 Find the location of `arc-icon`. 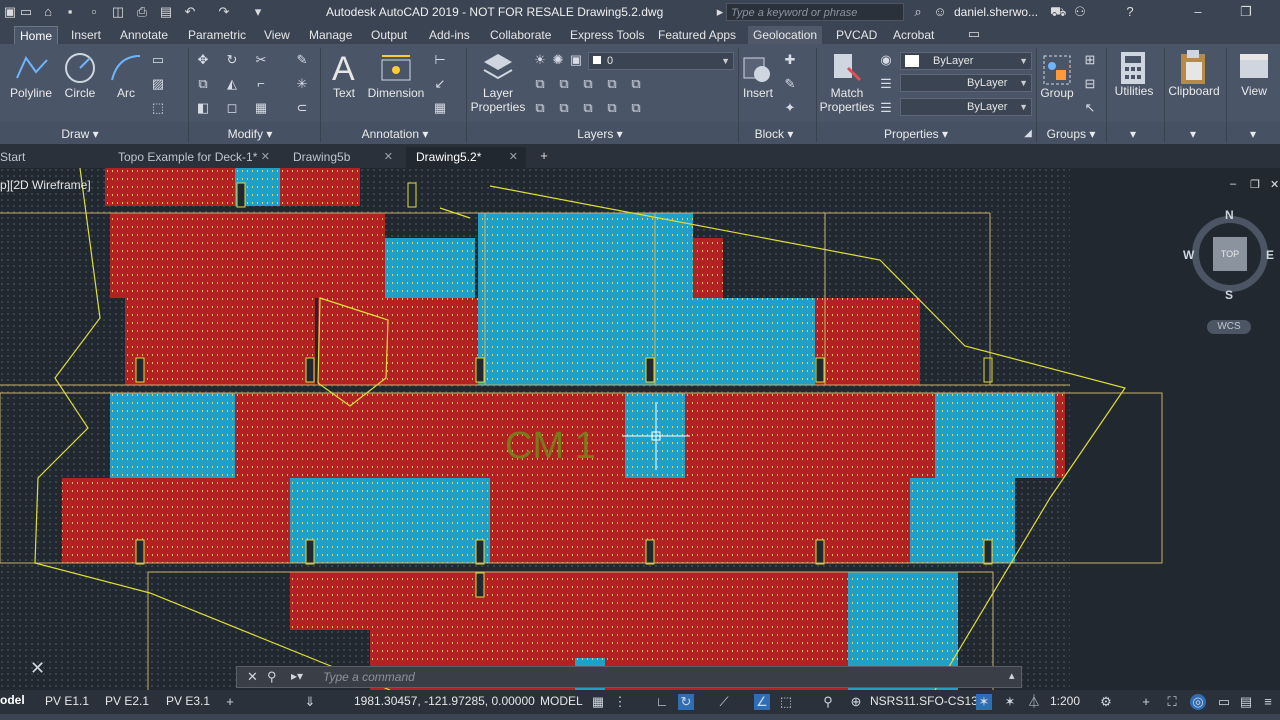

arc-icon is located at coordinates (126, 68).